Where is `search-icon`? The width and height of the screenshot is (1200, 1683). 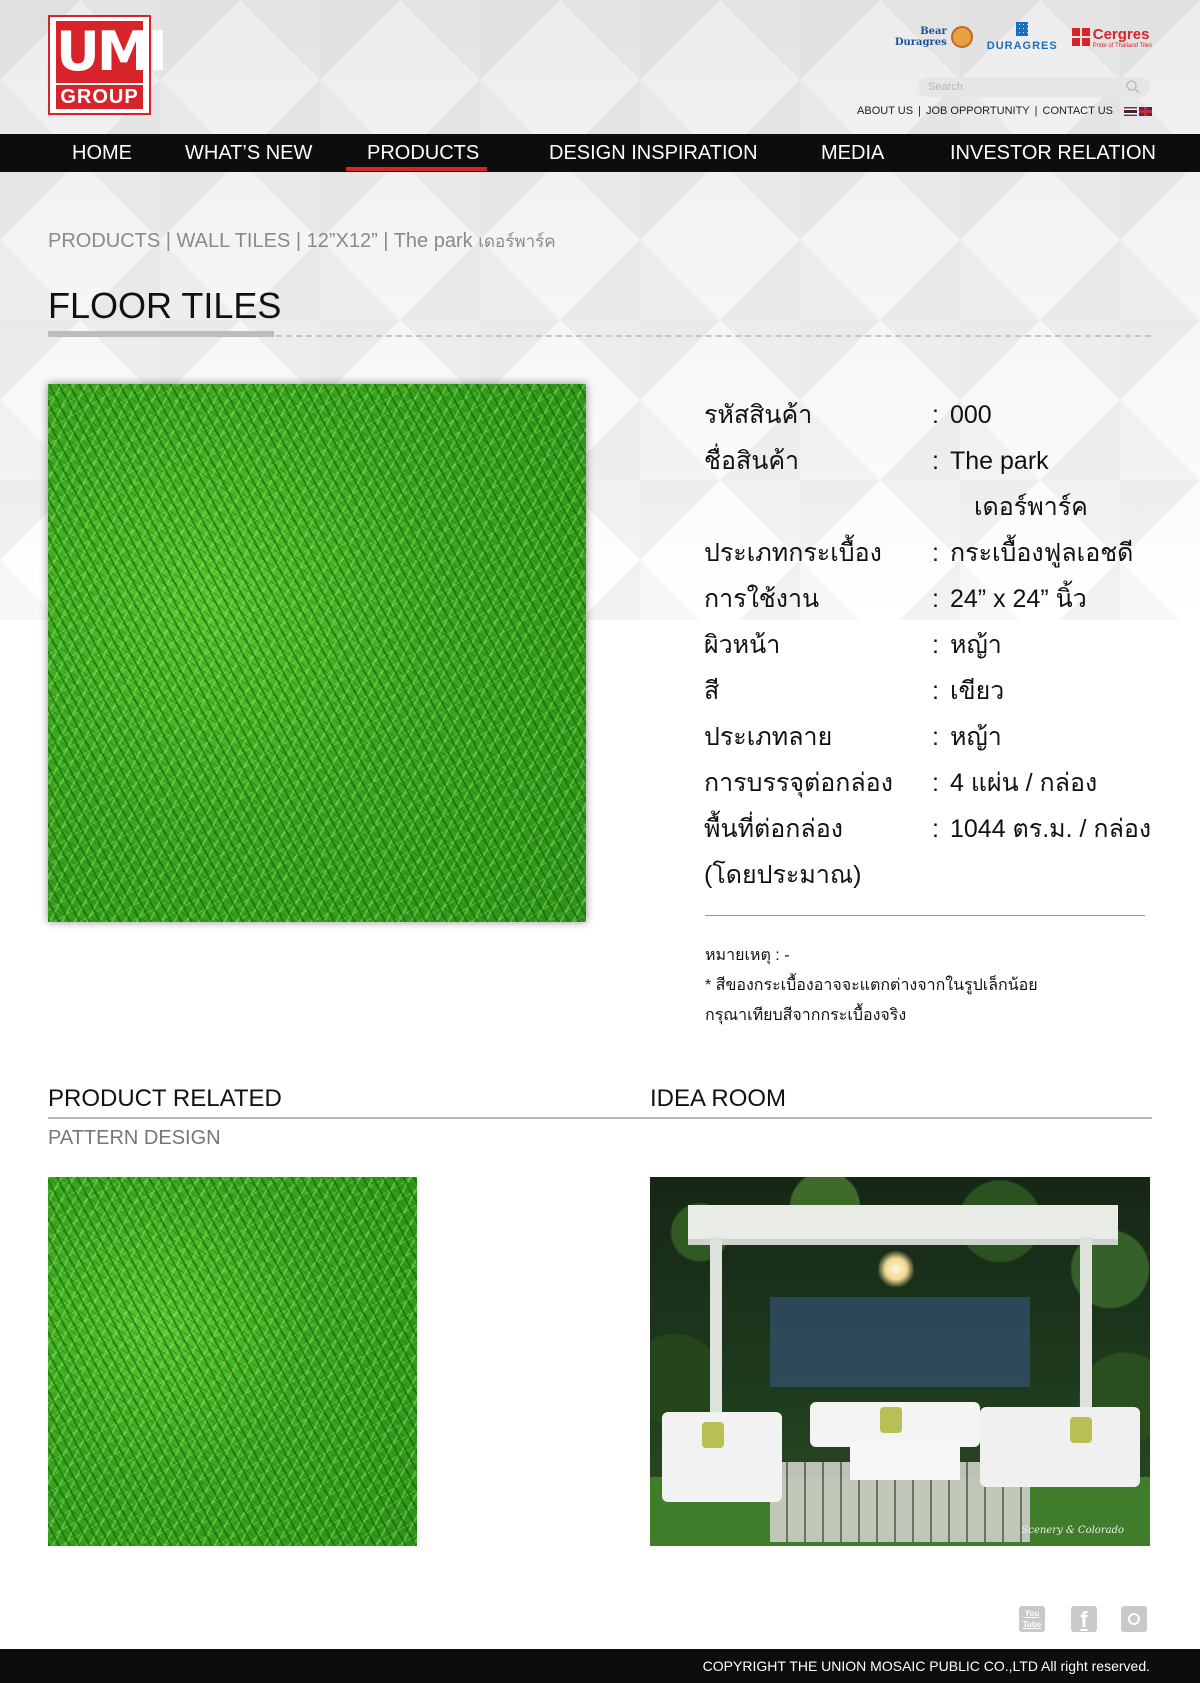 search-icon is located at coordinates (1133, 87).